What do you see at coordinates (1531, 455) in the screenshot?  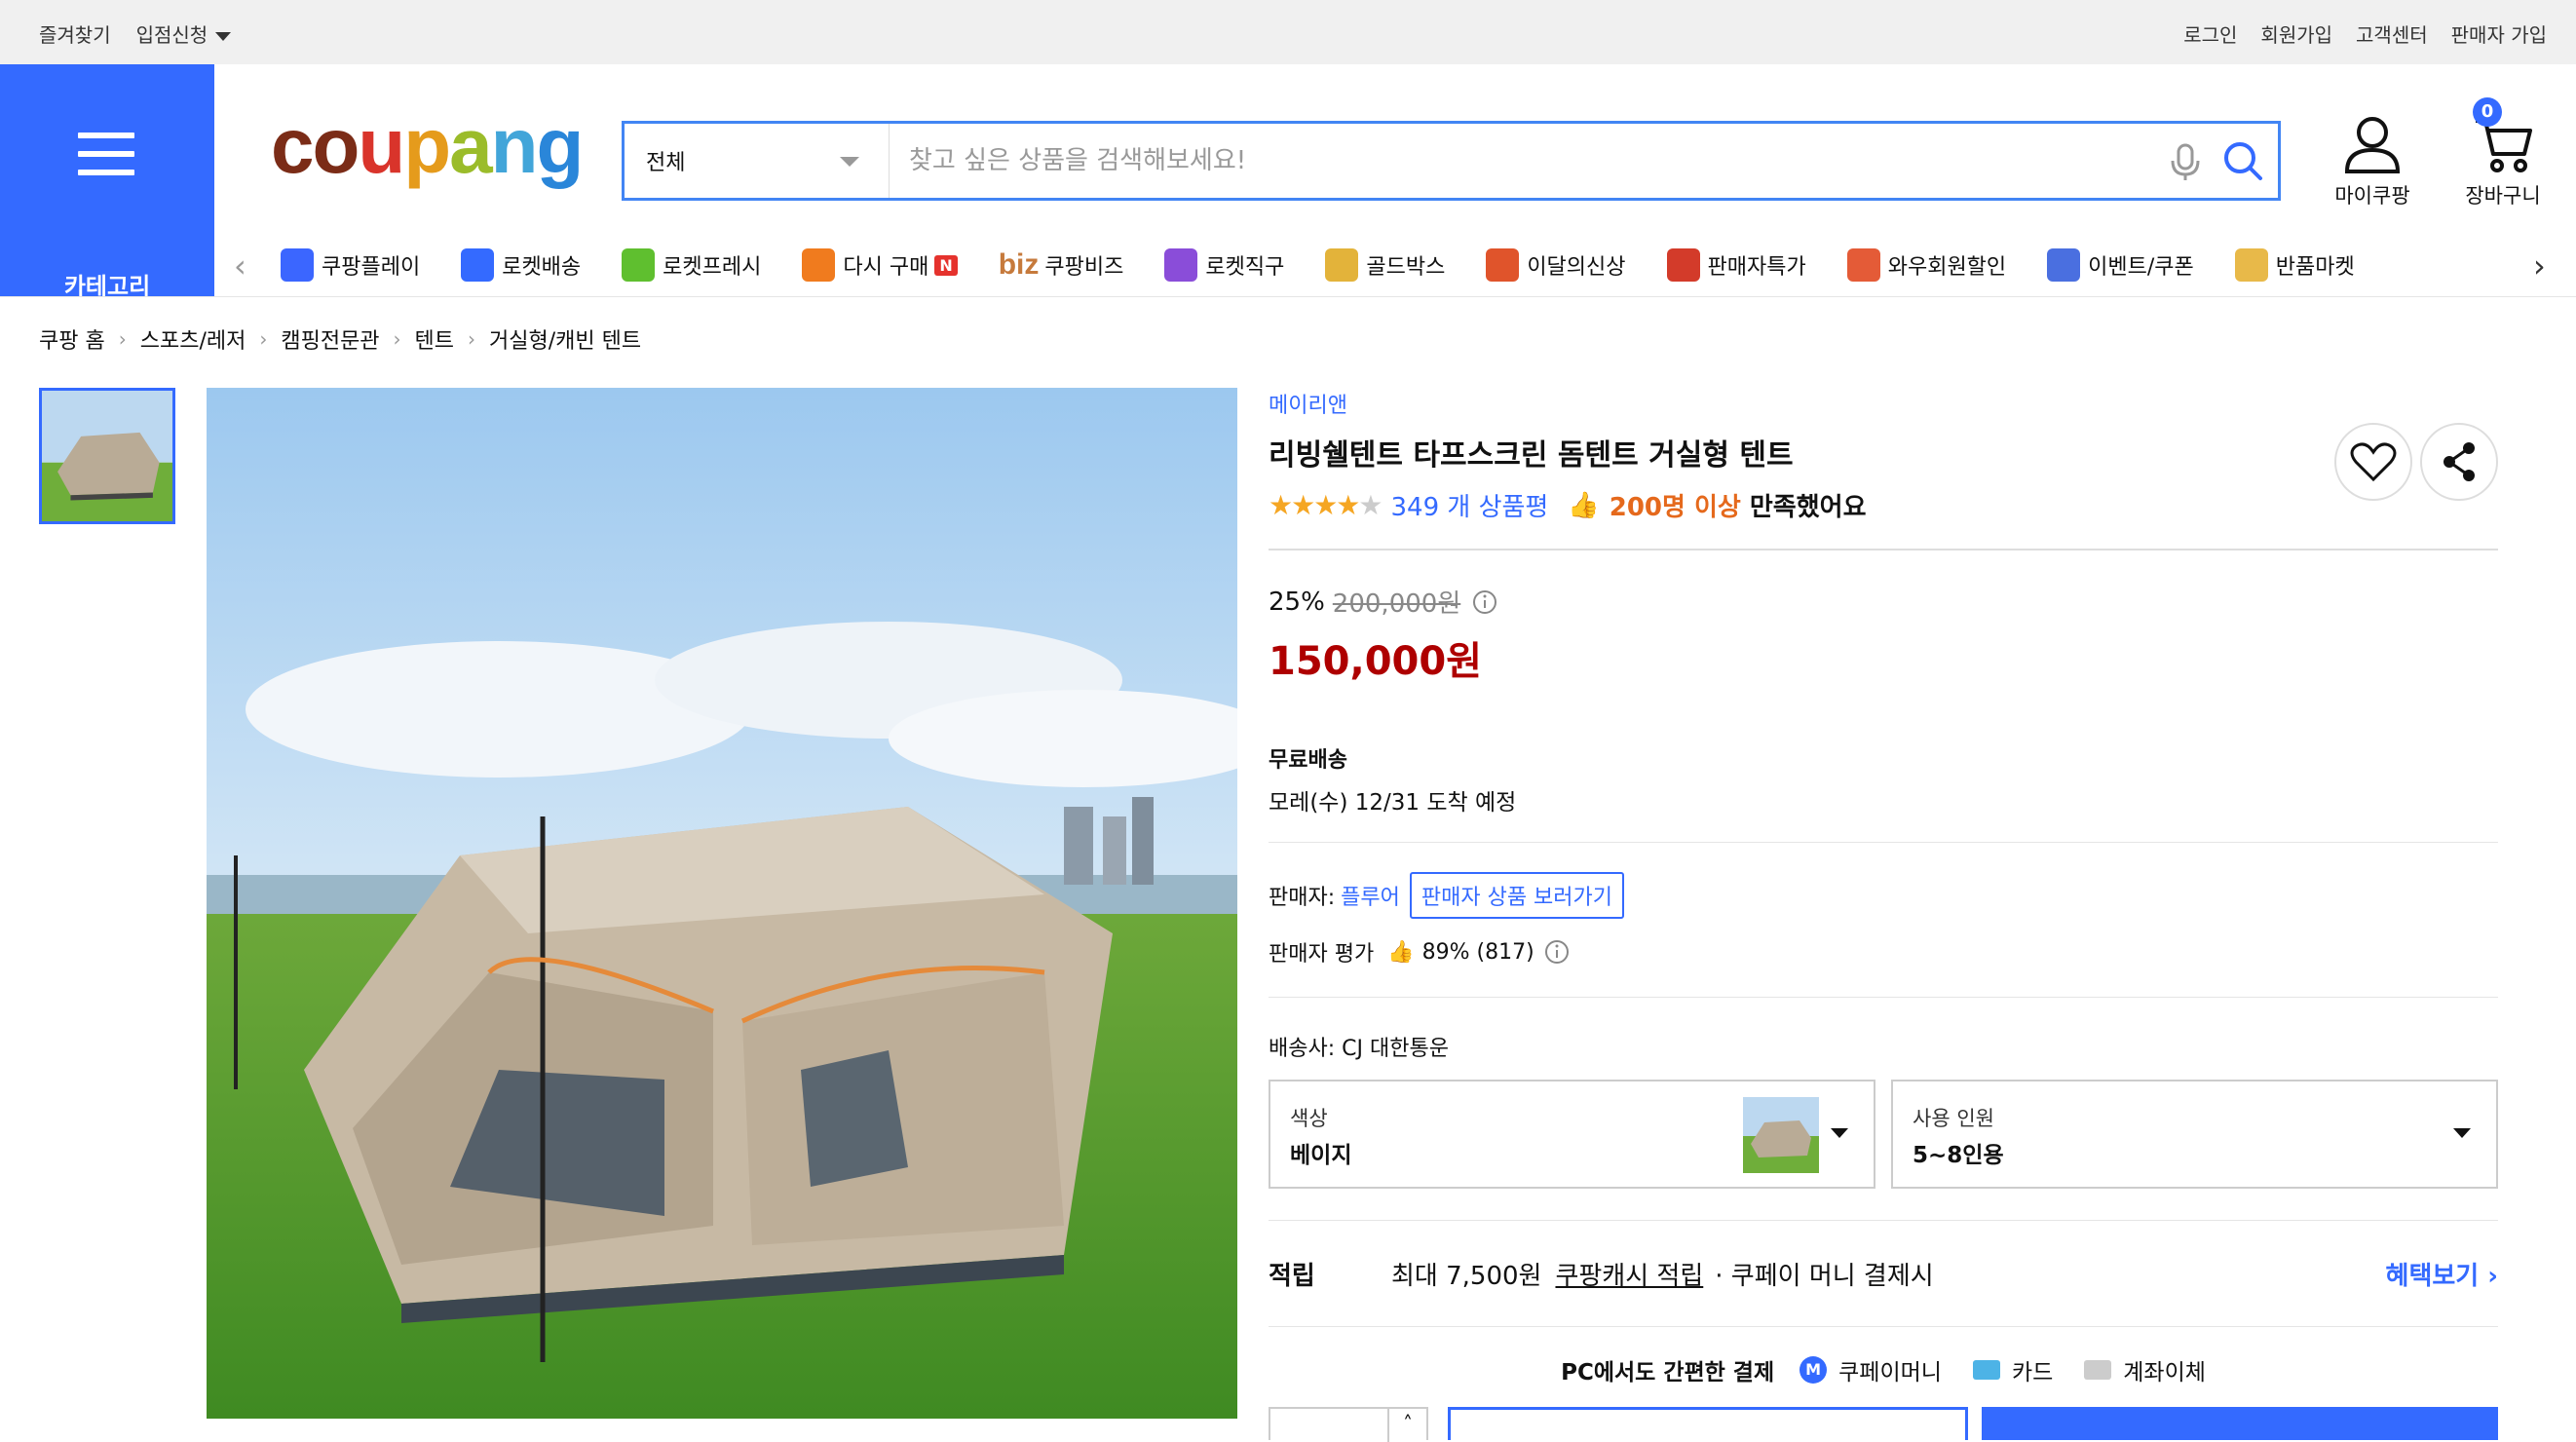 I see `product-title: 리빙쉘텐트 타프스크린 돔텐트 거실형 텐트` at bounding box center [1531, 455].